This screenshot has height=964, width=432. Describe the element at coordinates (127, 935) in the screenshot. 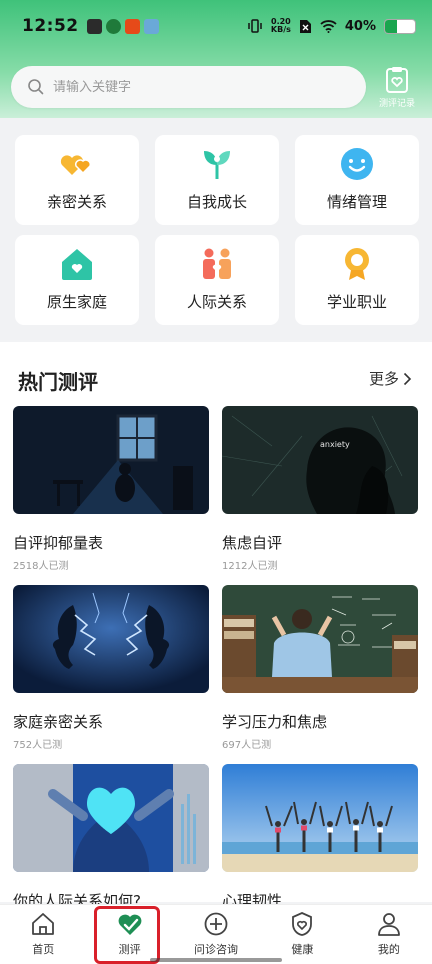

I see `active-tab-highlight` at that location.